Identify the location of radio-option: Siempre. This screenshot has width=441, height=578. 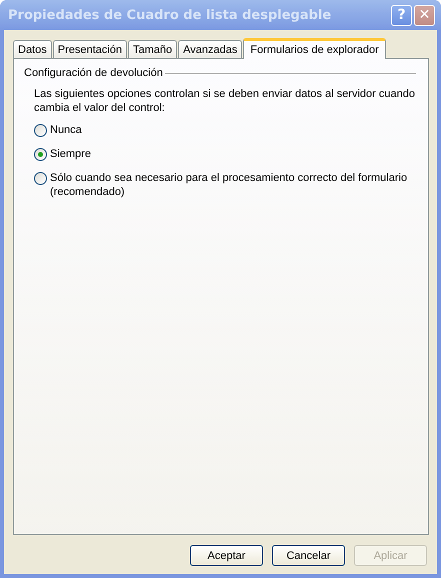
(227, 154).